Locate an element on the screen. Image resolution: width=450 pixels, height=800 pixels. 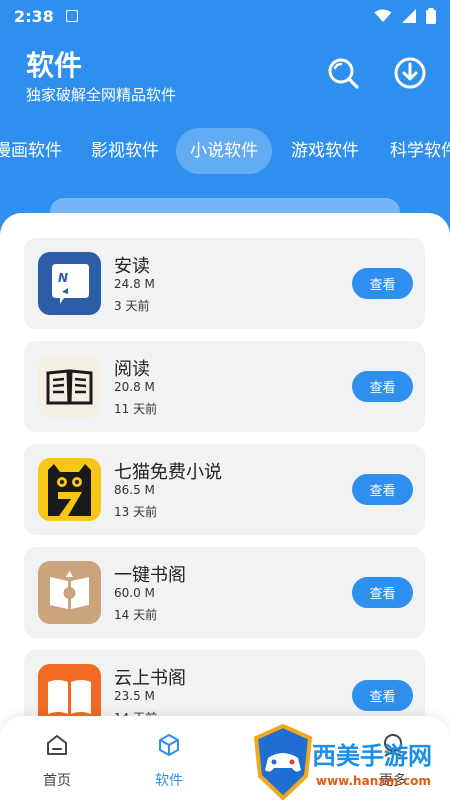
tab-science: 科学软件 is located at coordinates (420, 151).